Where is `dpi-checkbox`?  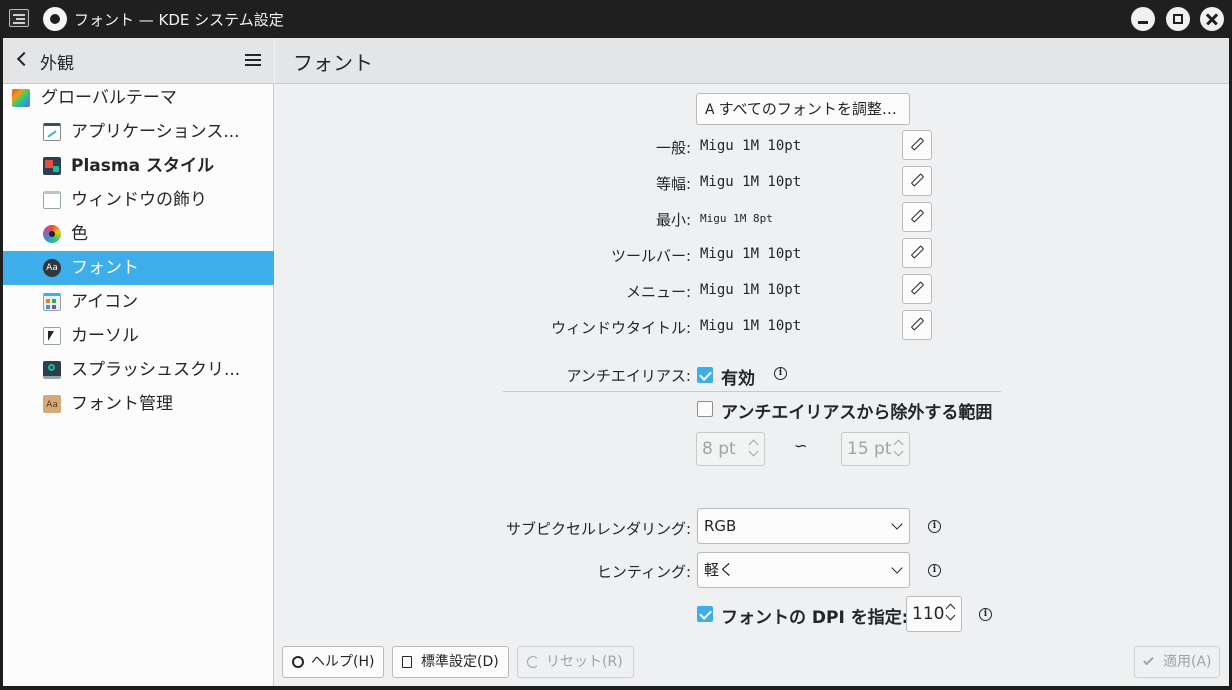 dpi-checkbox is located at coordinates (705, 614).